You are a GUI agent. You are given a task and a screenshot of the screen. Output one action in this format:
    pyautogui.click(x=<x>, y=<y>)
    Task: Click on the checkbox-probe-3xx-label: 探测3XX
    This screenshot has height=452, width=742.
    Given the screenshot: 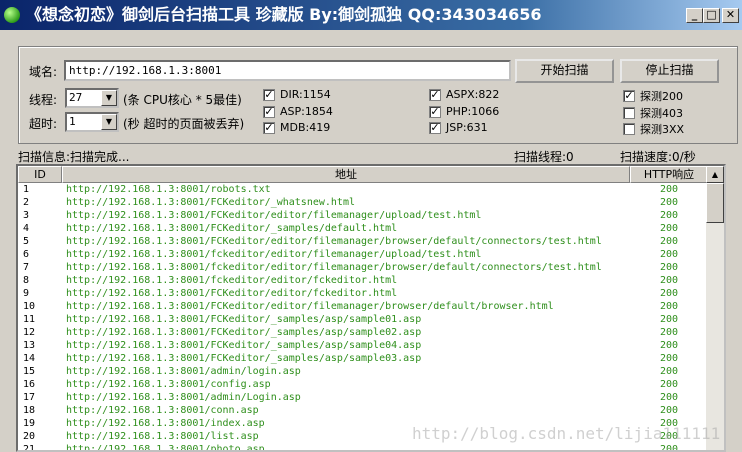 What is the action you would take?
    pyautogui.click(x=662, y=129)
    